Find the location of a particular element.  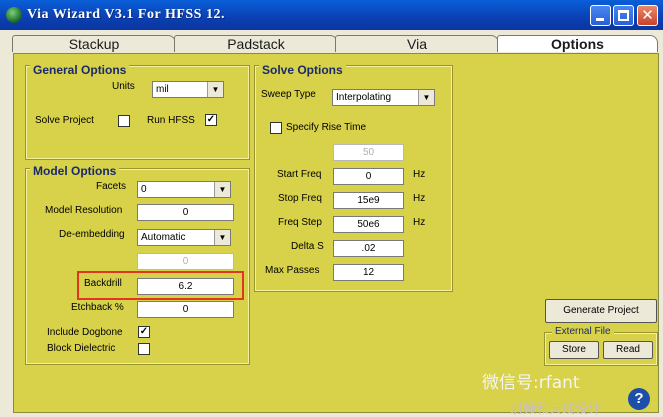

etchback-label: Etchback % is located at coordinates (97, 307).